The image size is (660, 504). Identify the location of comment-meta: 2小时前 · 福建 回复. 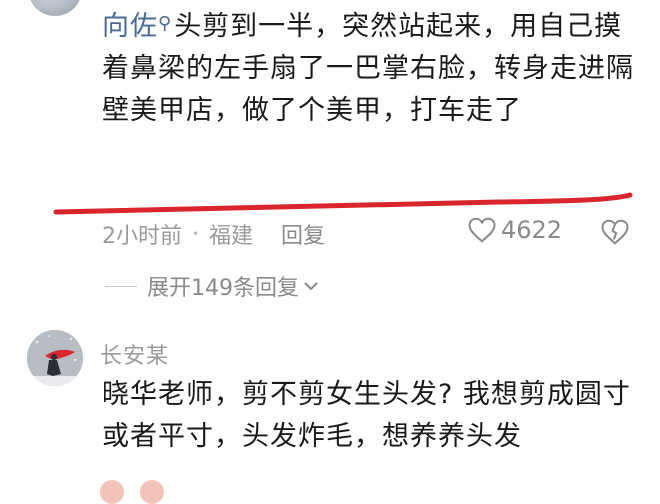
(213, 234).